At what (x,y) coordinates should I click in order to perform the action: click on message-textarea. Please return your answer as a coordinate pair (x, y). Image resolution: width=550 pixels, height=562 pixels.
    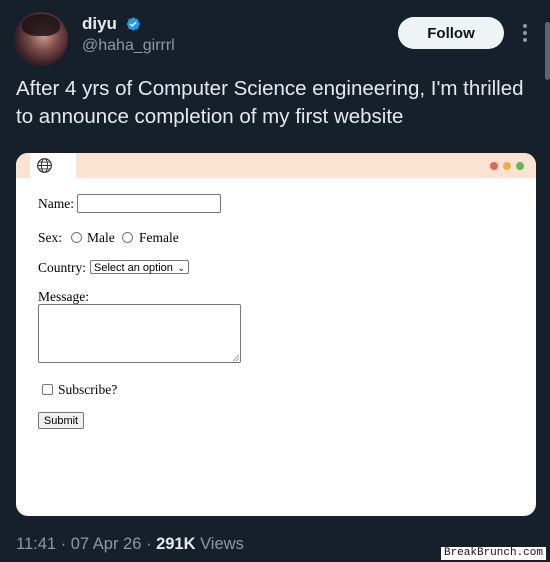
    Looking at the image, I should click on (139, 333).